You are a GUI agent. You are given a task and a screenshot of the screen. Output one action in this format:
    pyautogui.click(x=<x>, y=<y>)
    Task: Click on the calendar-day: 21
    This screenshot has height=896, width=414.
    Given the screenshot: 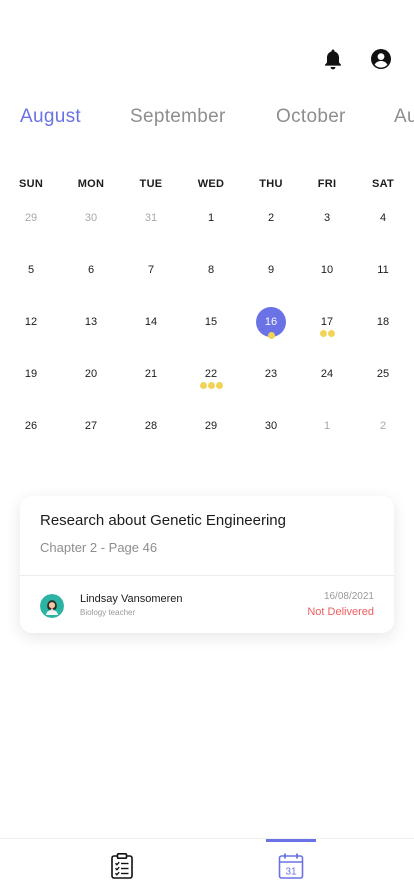 What is the action you would take?
    pyautogui.click(x=151, y=376)
    